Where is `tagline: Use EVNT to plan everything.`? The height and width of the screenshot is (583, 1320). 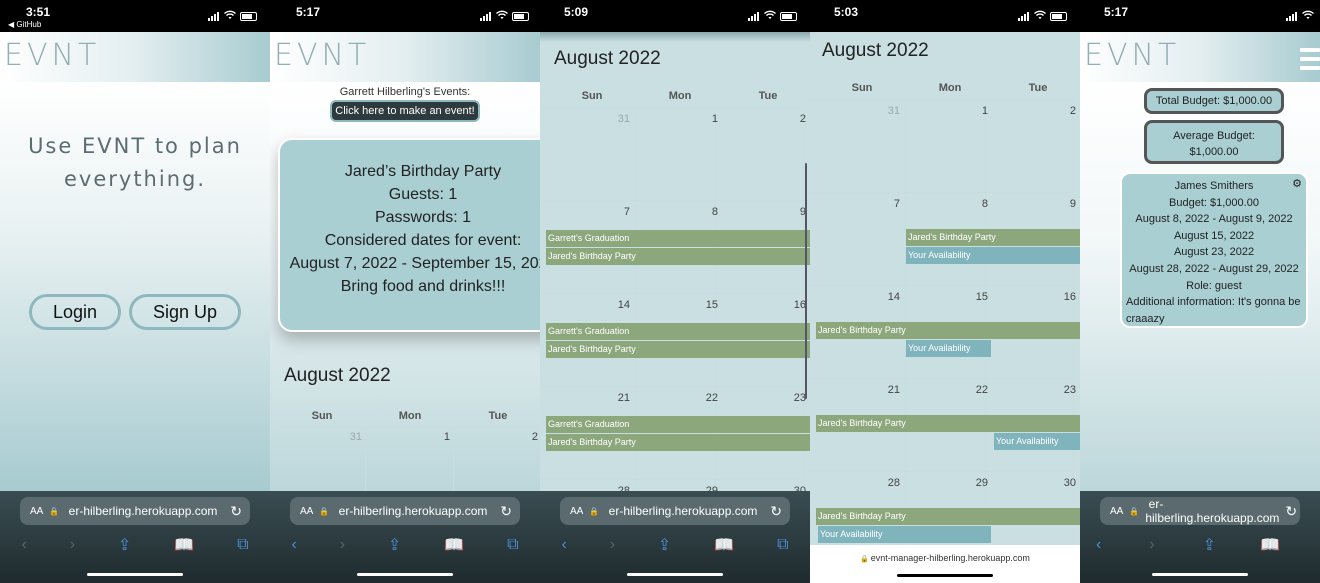 tagline: Use EVNT to plan everything. is located at coordinates (135, 163).